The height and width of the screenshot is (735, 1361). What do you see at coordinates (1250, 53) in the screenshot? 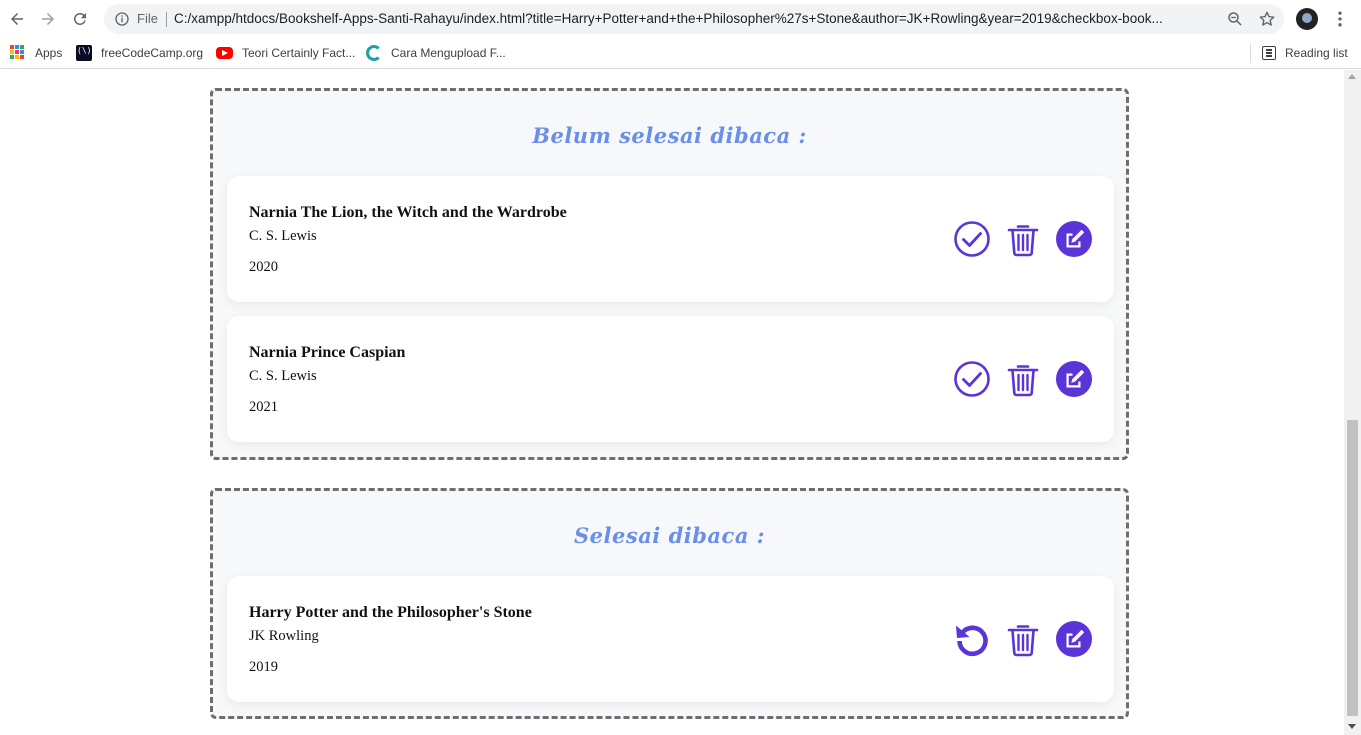
I see `bookmarks-divider` at bounding box center [1250, 53].